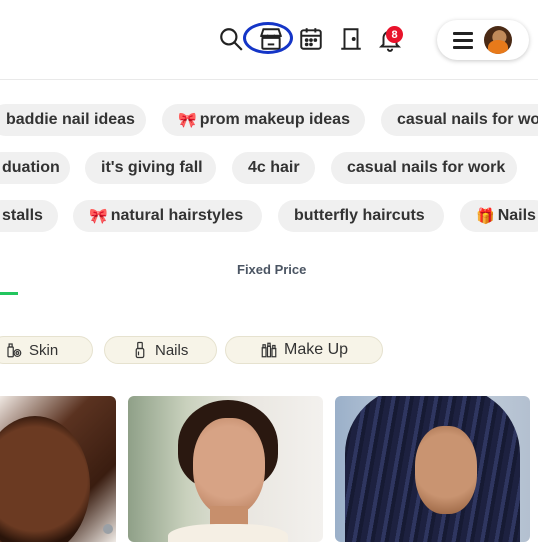 The image size is (538, 542). I want to click on tag-chip: casual nails for work, so click(424, 168).